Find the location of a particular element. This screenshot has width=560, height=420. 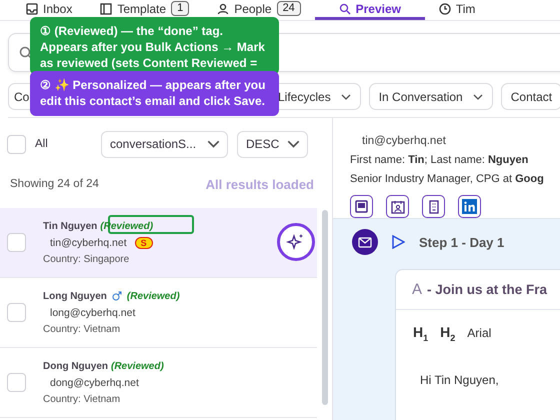

variant-label: A is located at coordinates (417, 289).